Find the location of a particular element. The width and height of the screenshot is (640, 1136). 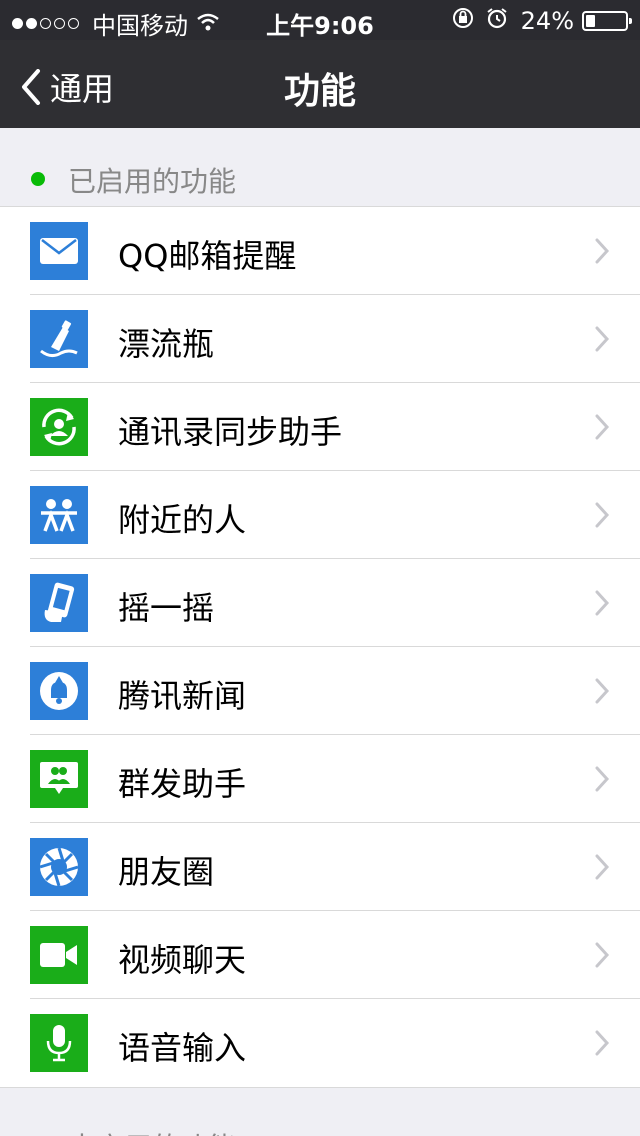

battery-icon is located at coordinates (607, 21).